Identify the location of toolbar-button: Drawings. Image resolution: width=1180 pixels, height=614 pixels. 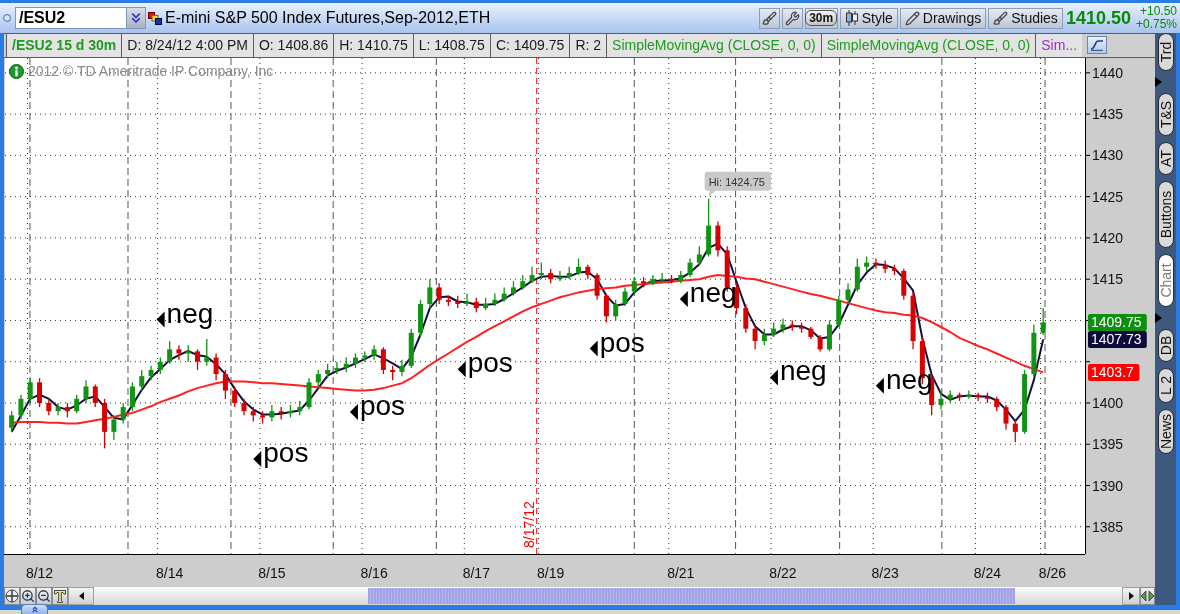
(943, 18).